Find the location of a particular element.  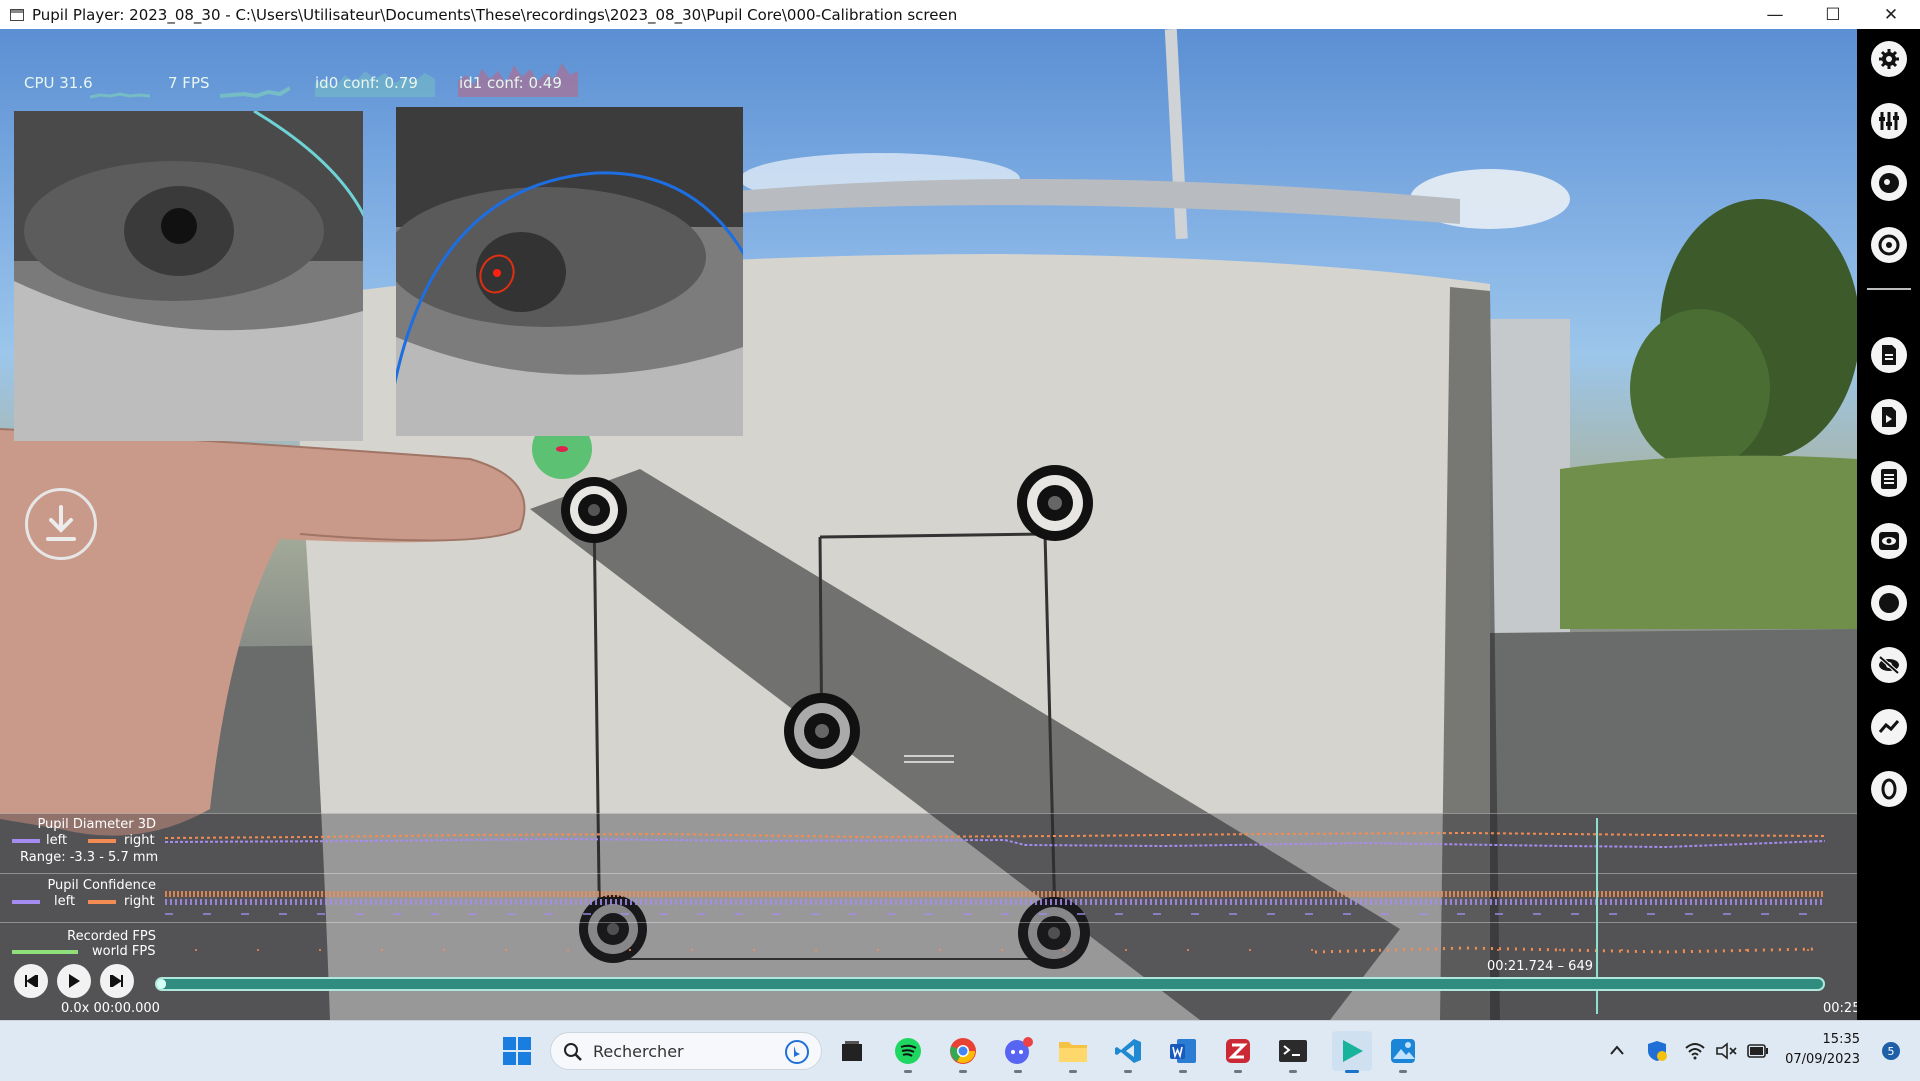

terminal-icon is located at coordinates (1293, 1051).